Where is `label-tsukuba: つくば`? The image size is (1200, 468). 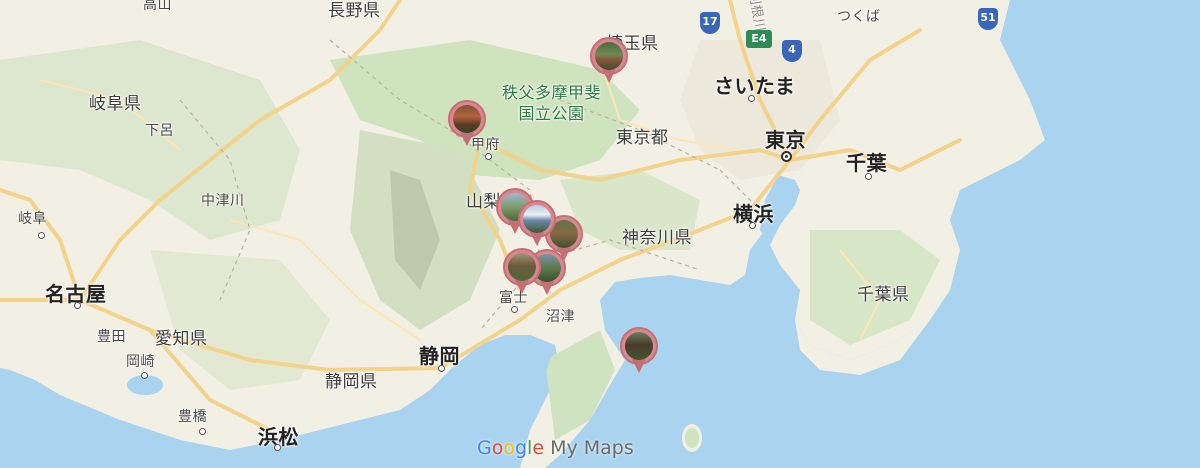 label-tsukuba: つくば is located at coordinates (859, 17).